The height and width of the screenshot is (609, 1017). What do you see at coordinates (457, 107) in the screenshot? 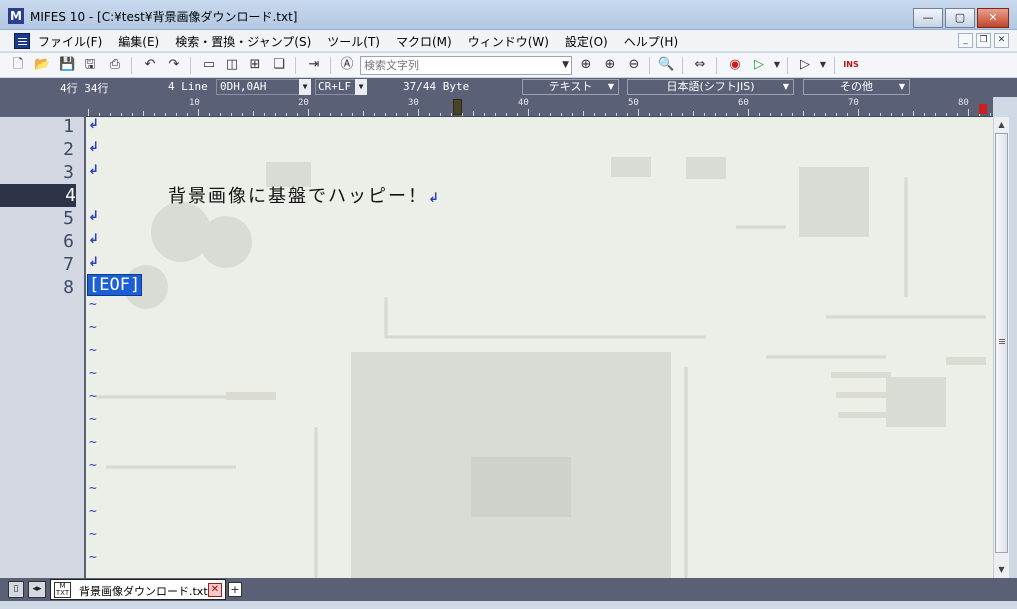
I see `ruler-cursor-marker` at bounding box center [457, 107].